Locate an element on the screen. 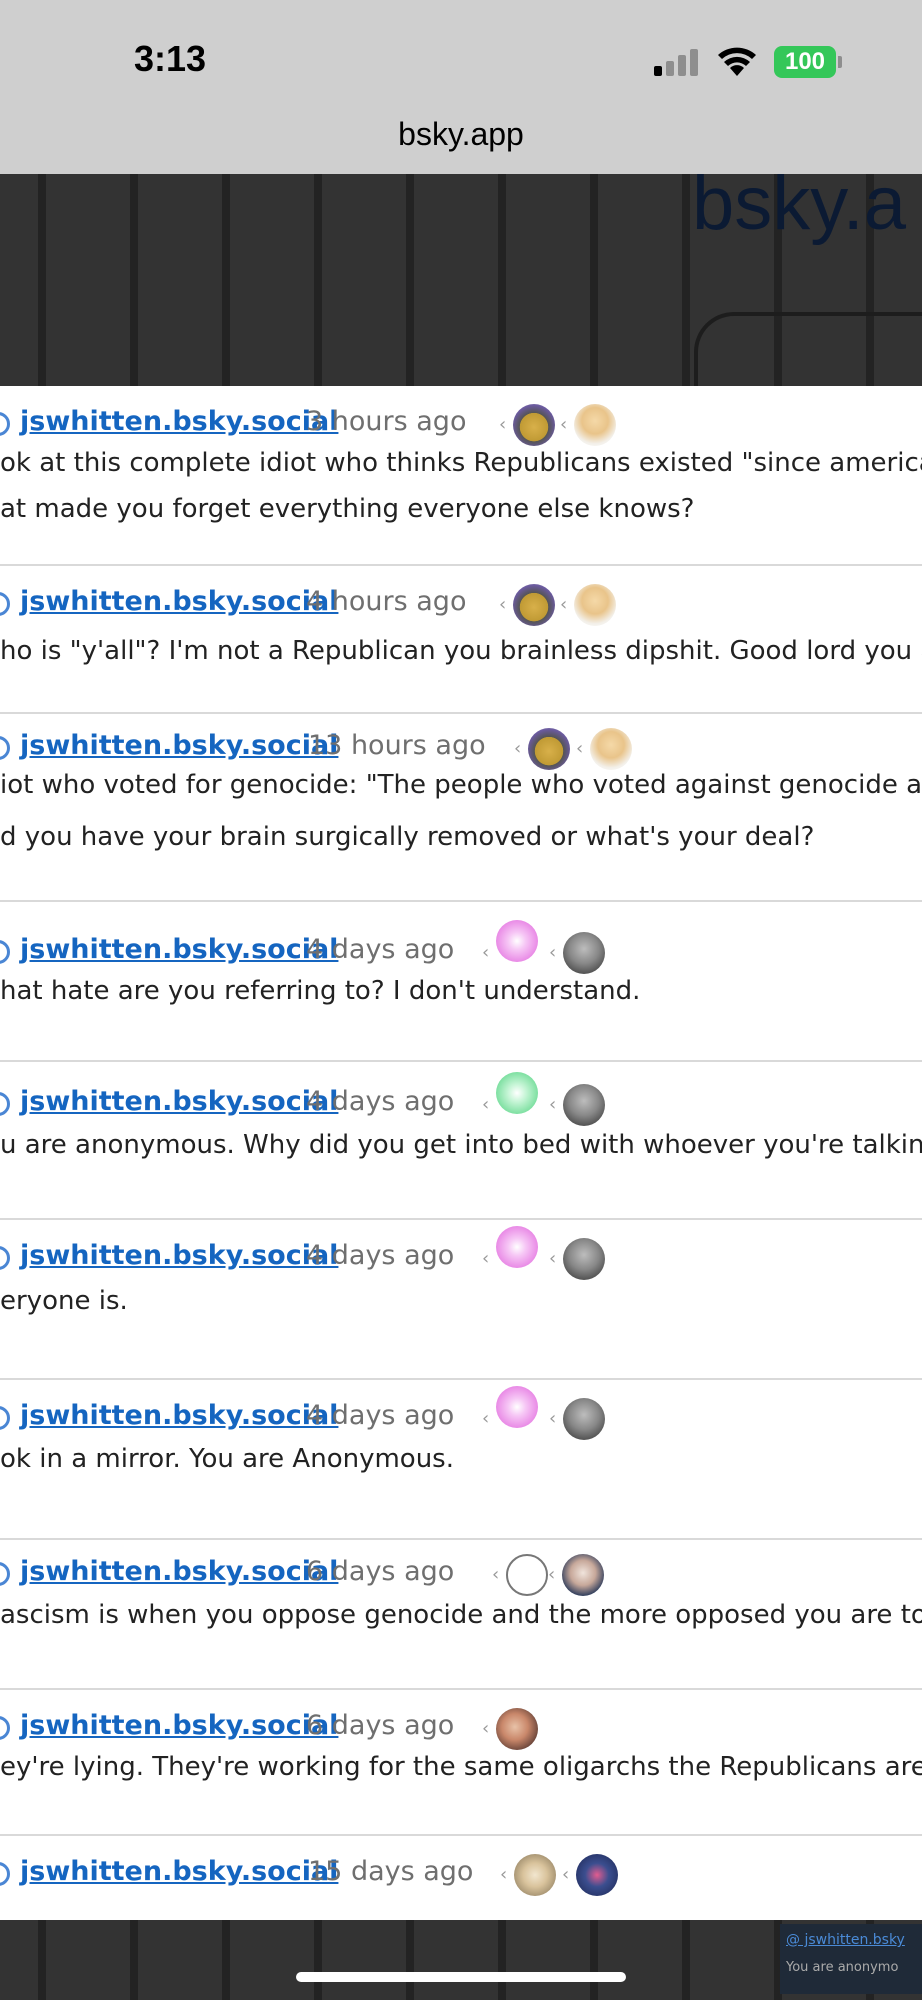  timestamp: 15 days ago is located at coordinates (391, 1871).